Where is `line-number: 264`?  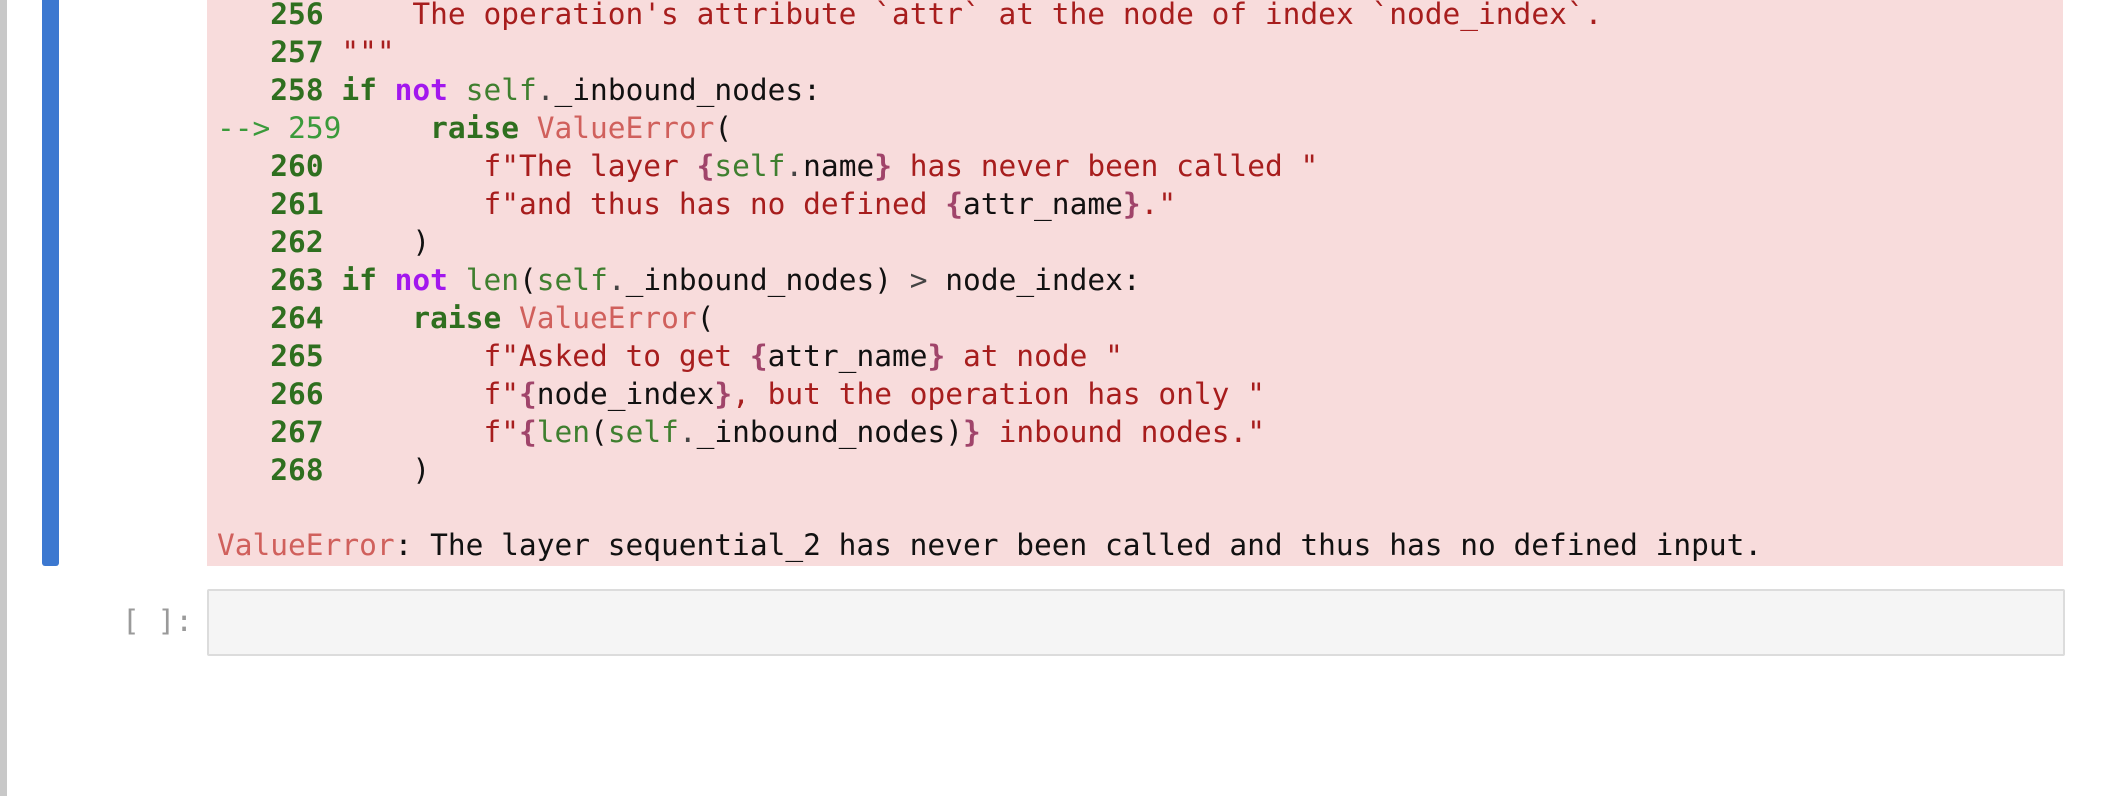 line-number: 264 is located at coordinates (297, 318).